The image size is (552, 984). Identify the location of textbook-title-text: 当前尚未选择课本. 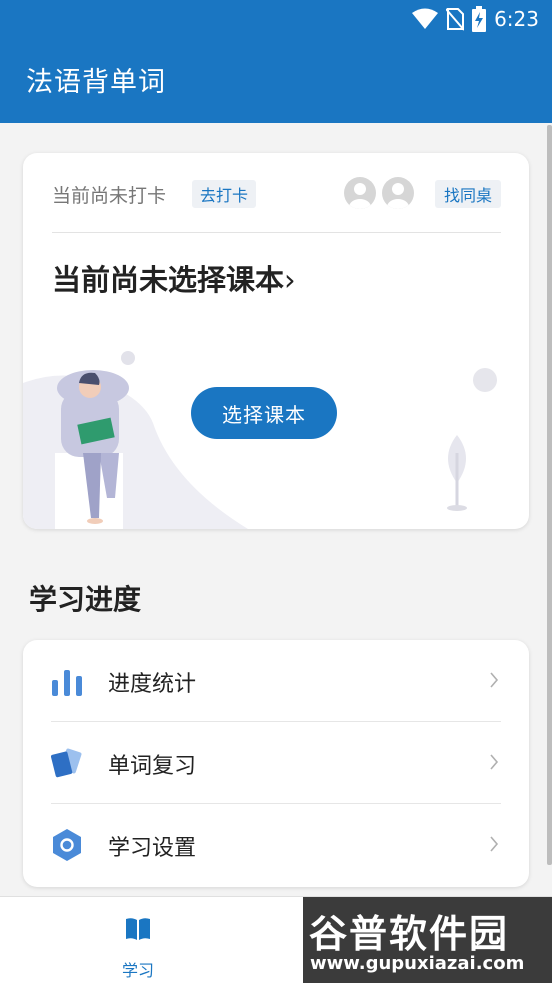
(168, 280).